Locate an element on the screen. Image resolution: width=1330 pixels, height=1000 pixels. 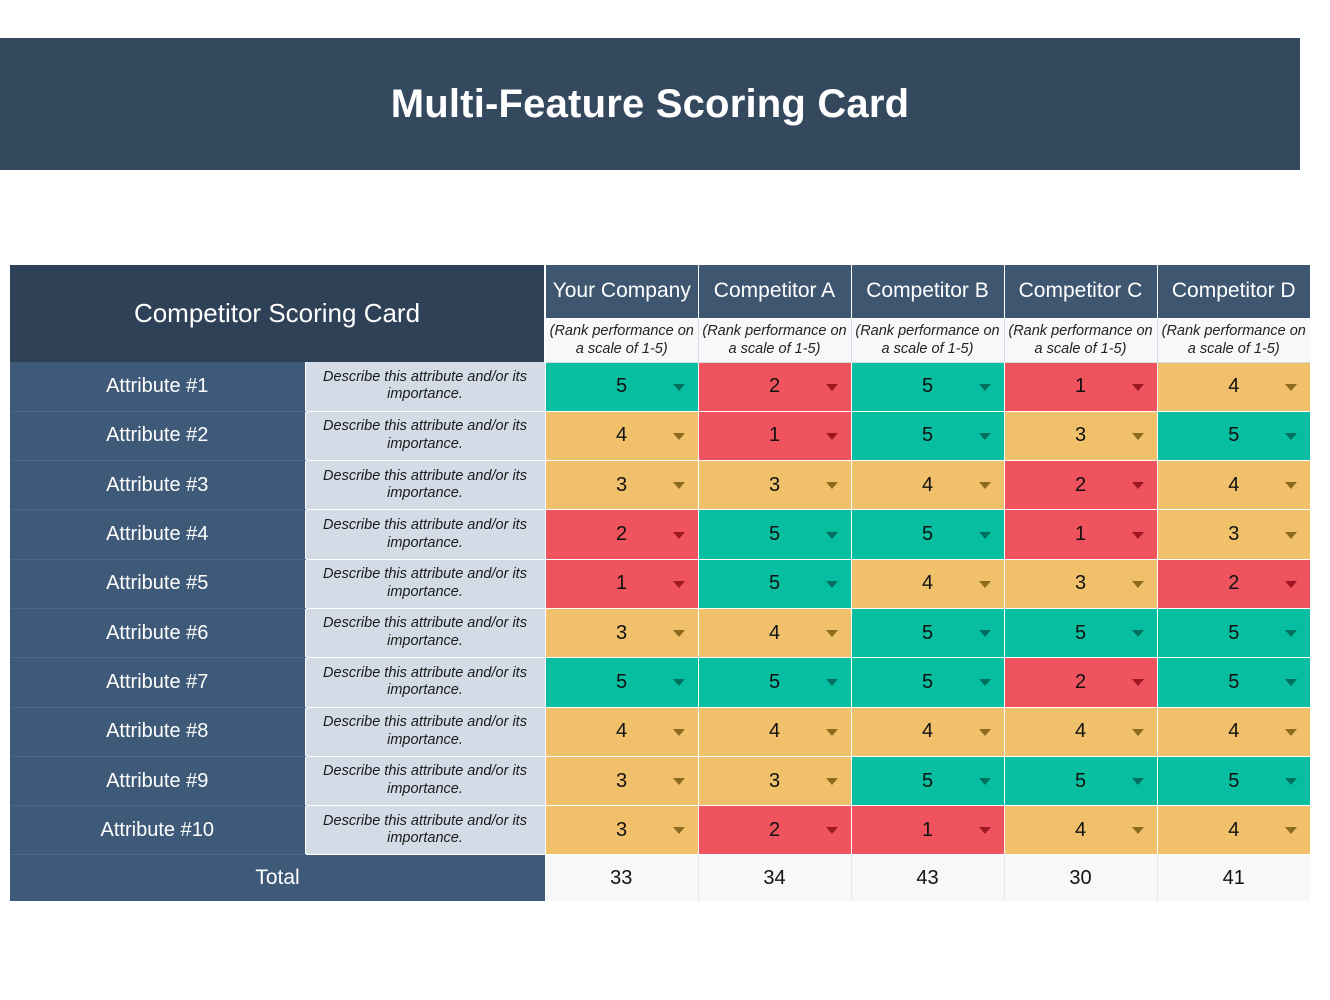
column-header-competitor-d: Competitor D is located at coordinates (1233, 292).